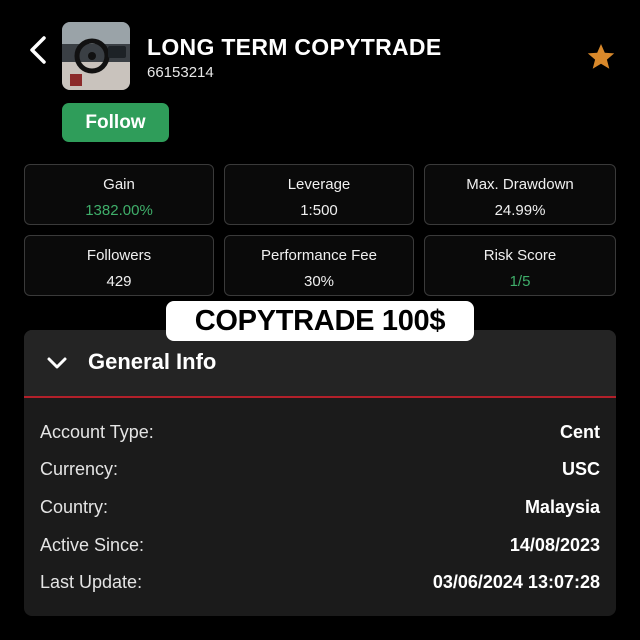 The width and height of the screenshot is (640, 640). I want to click on stat-max-drawdown: Max. Drawdown 24.99%, so click(520, 194).